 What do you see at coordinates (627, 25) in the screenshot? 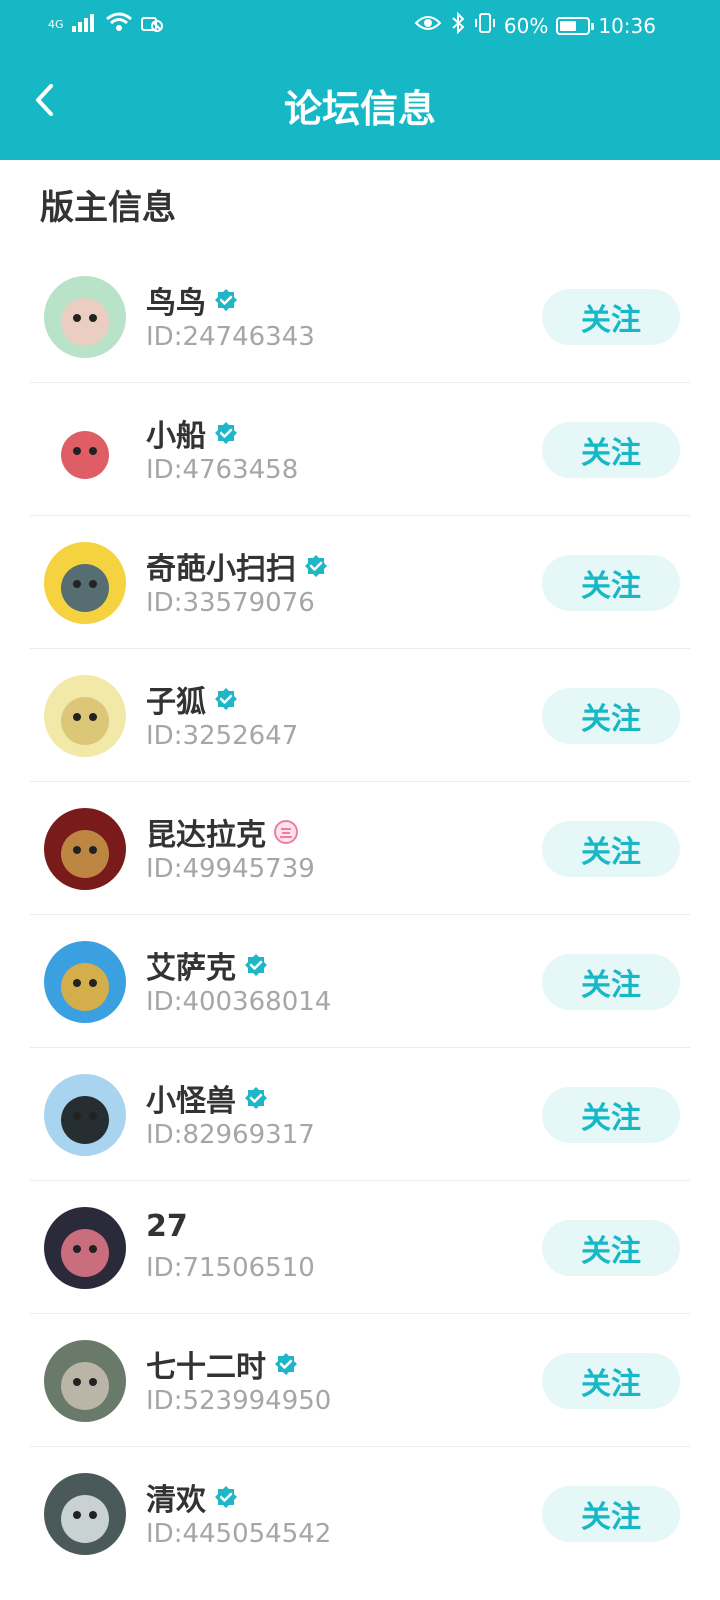
I see `clock: 10:36` at bounding box center [627, 25].